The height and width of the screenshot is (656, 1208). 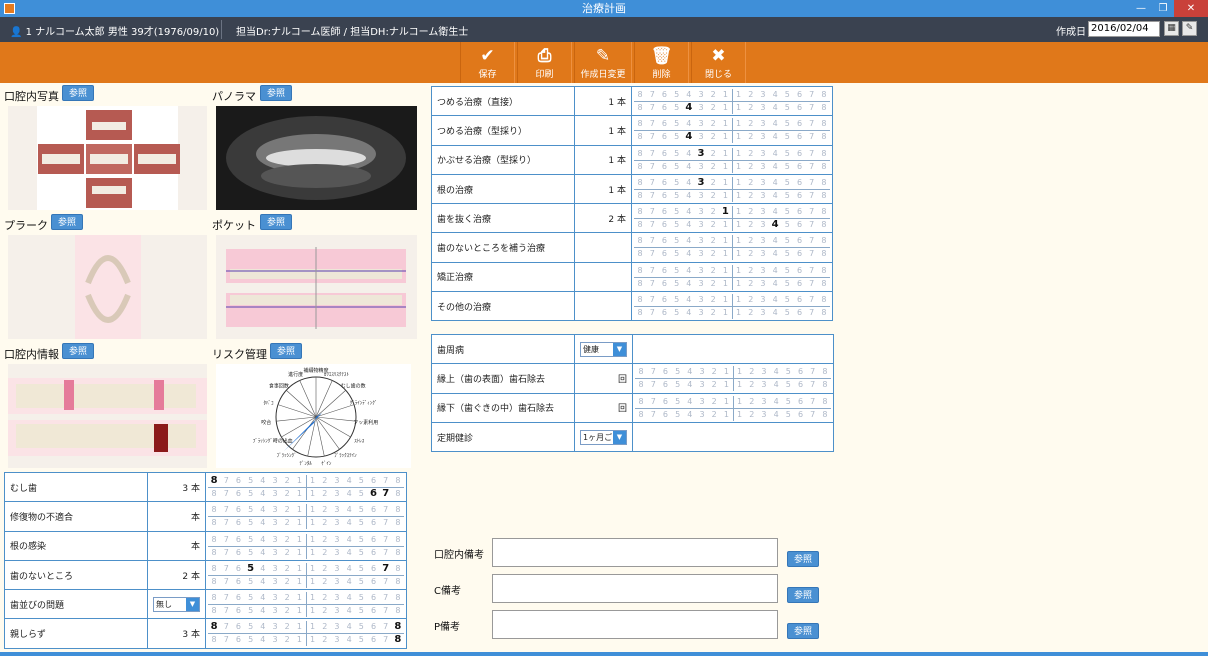 I want to click on oral-note-input, so click(x=635, y=552).